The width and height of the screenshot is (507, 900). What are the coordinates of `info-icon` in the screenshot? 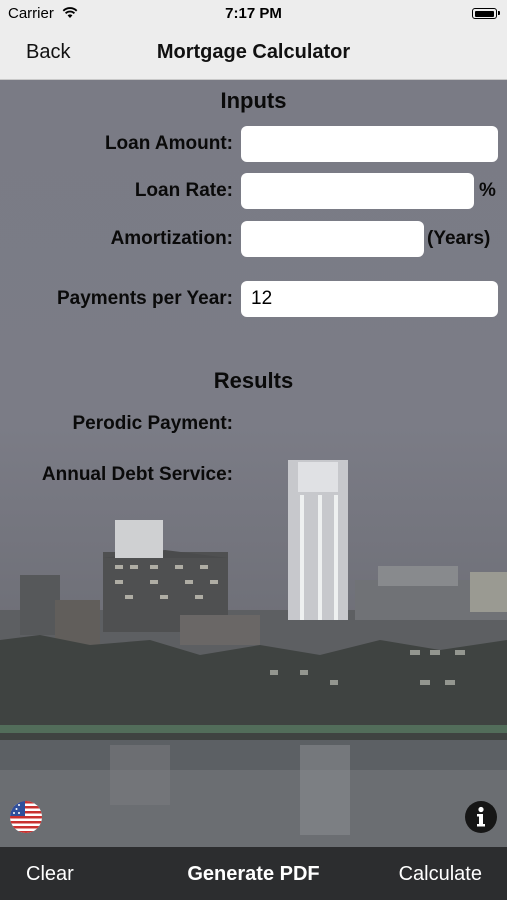 It's located at (481, 817).